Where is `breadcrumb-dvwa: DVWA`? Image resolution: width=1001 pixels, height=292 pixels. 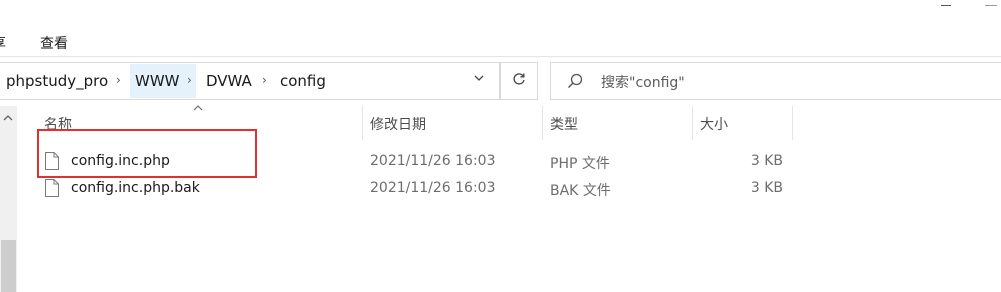 breadcrumb-dvwa: DVWA is located at coordinates (229, 81).